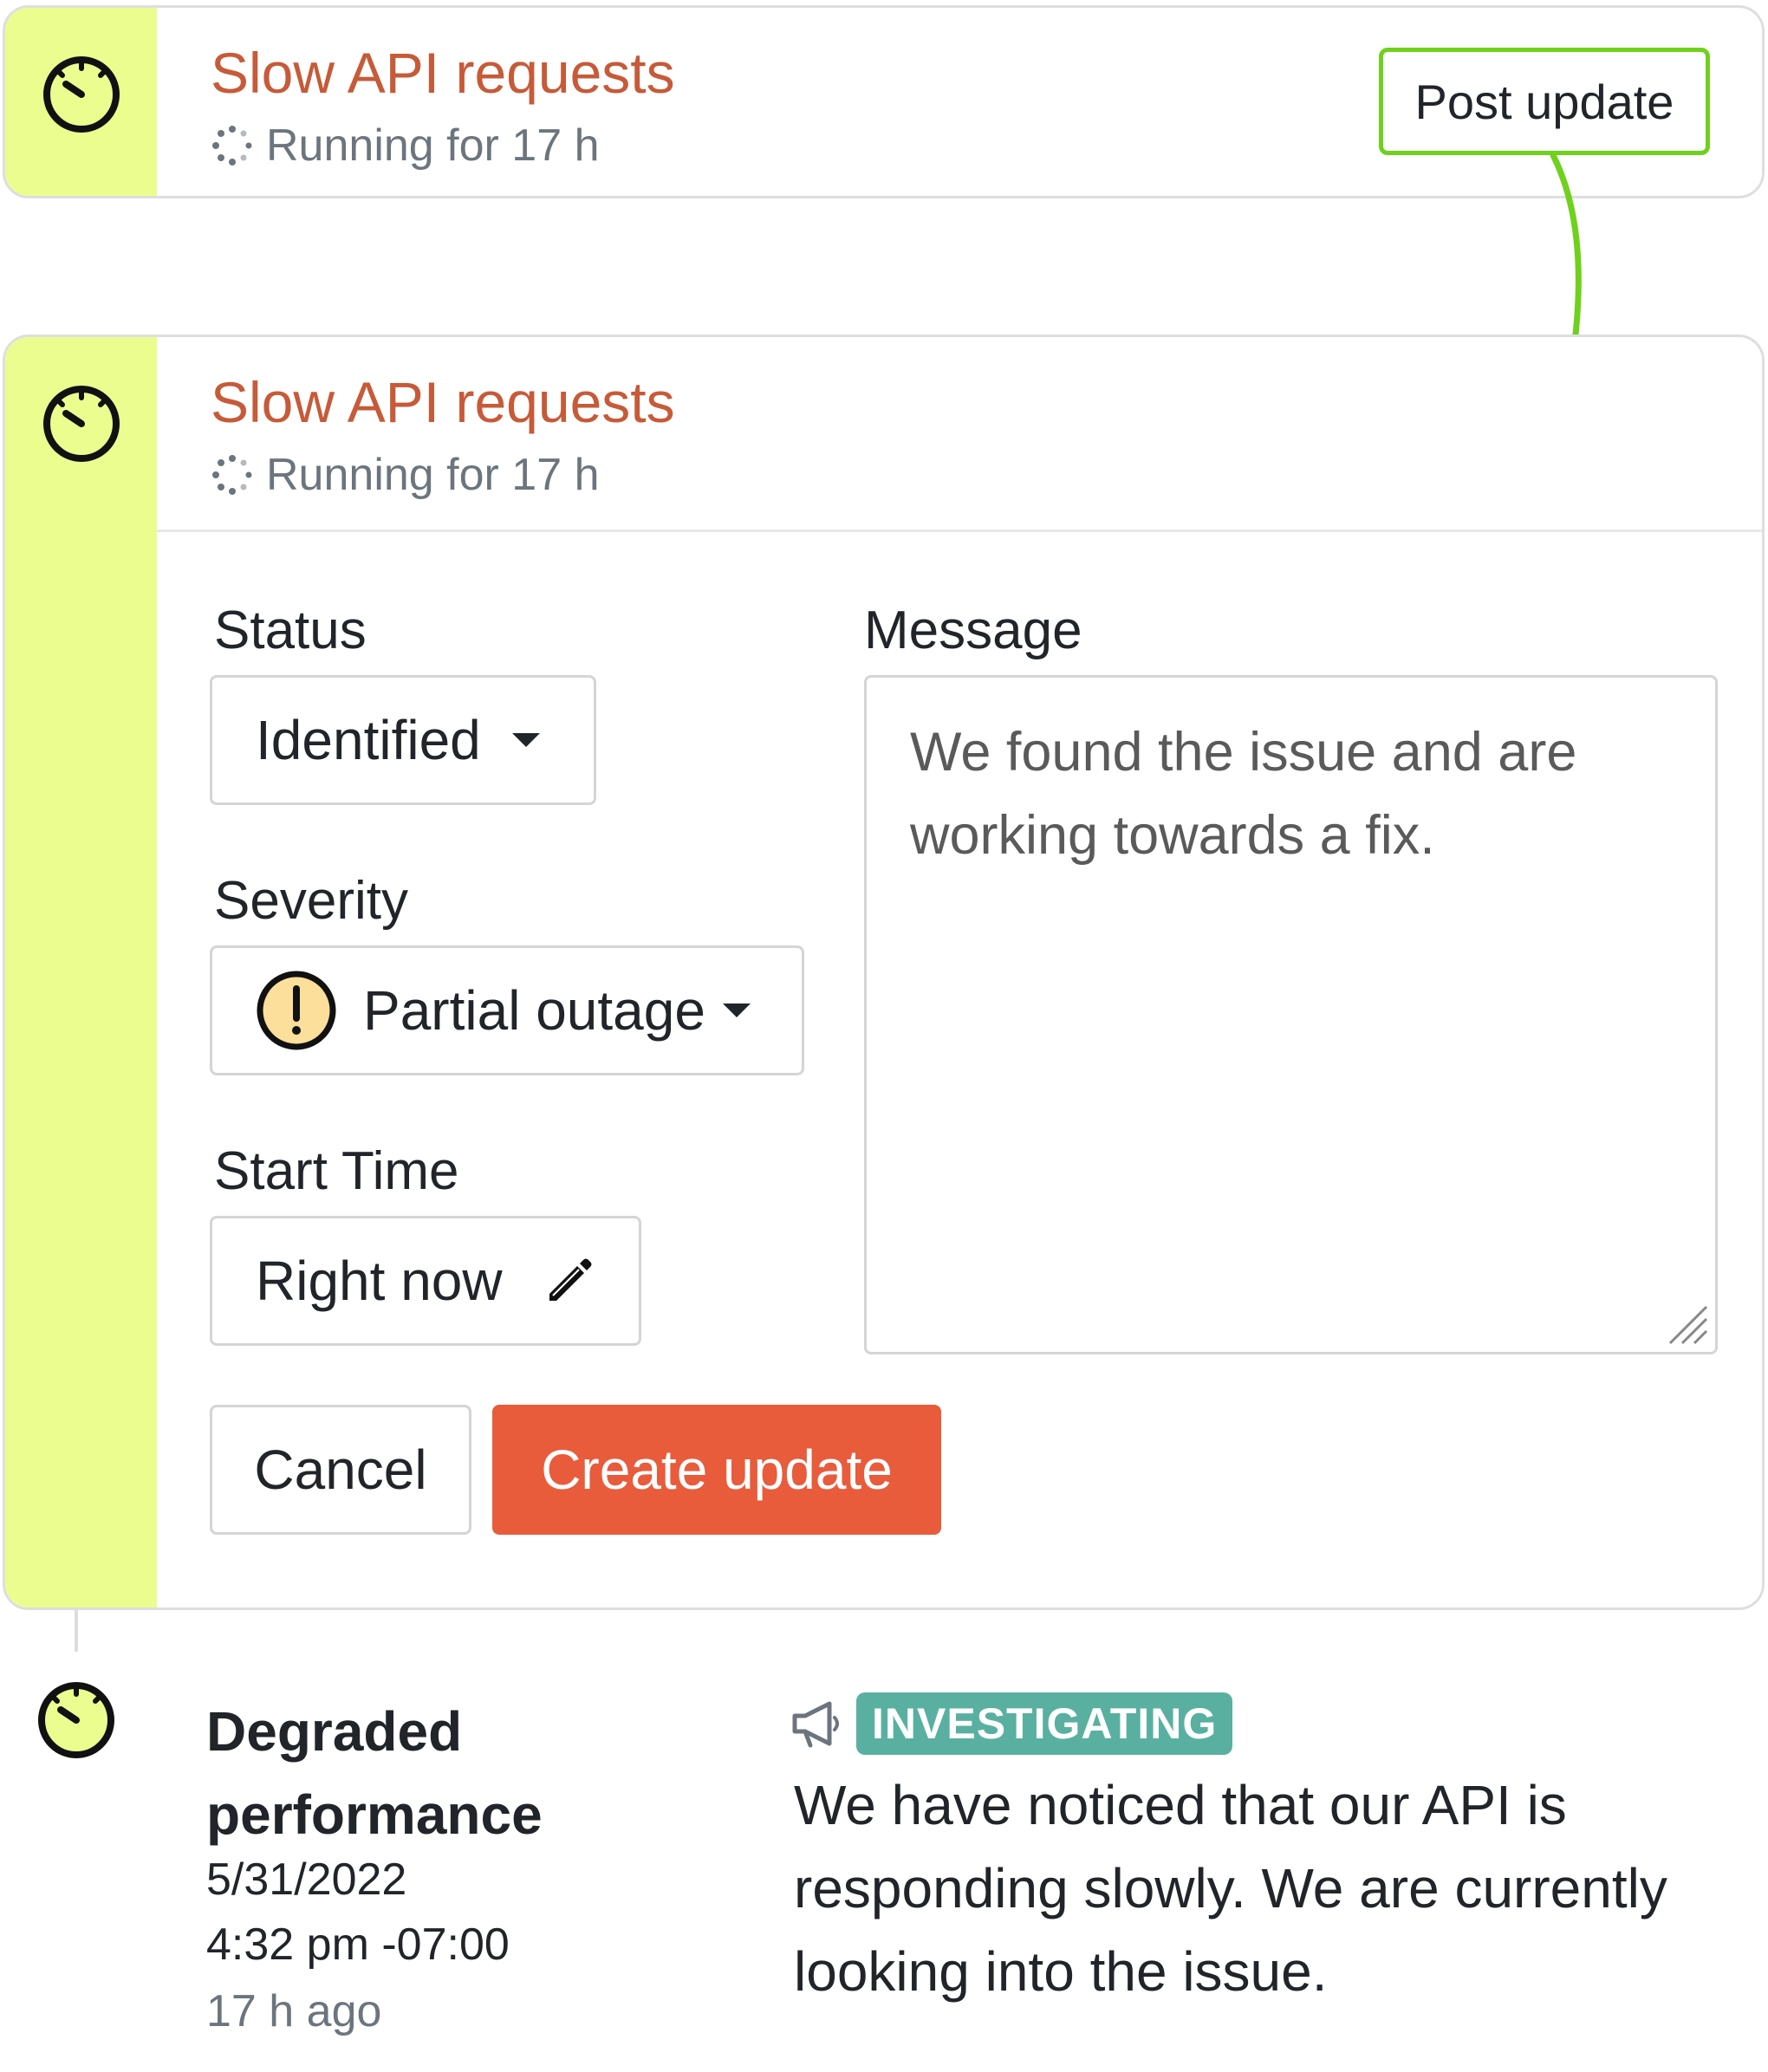  I want to click on megaphone-icon, so click(815, 1724).